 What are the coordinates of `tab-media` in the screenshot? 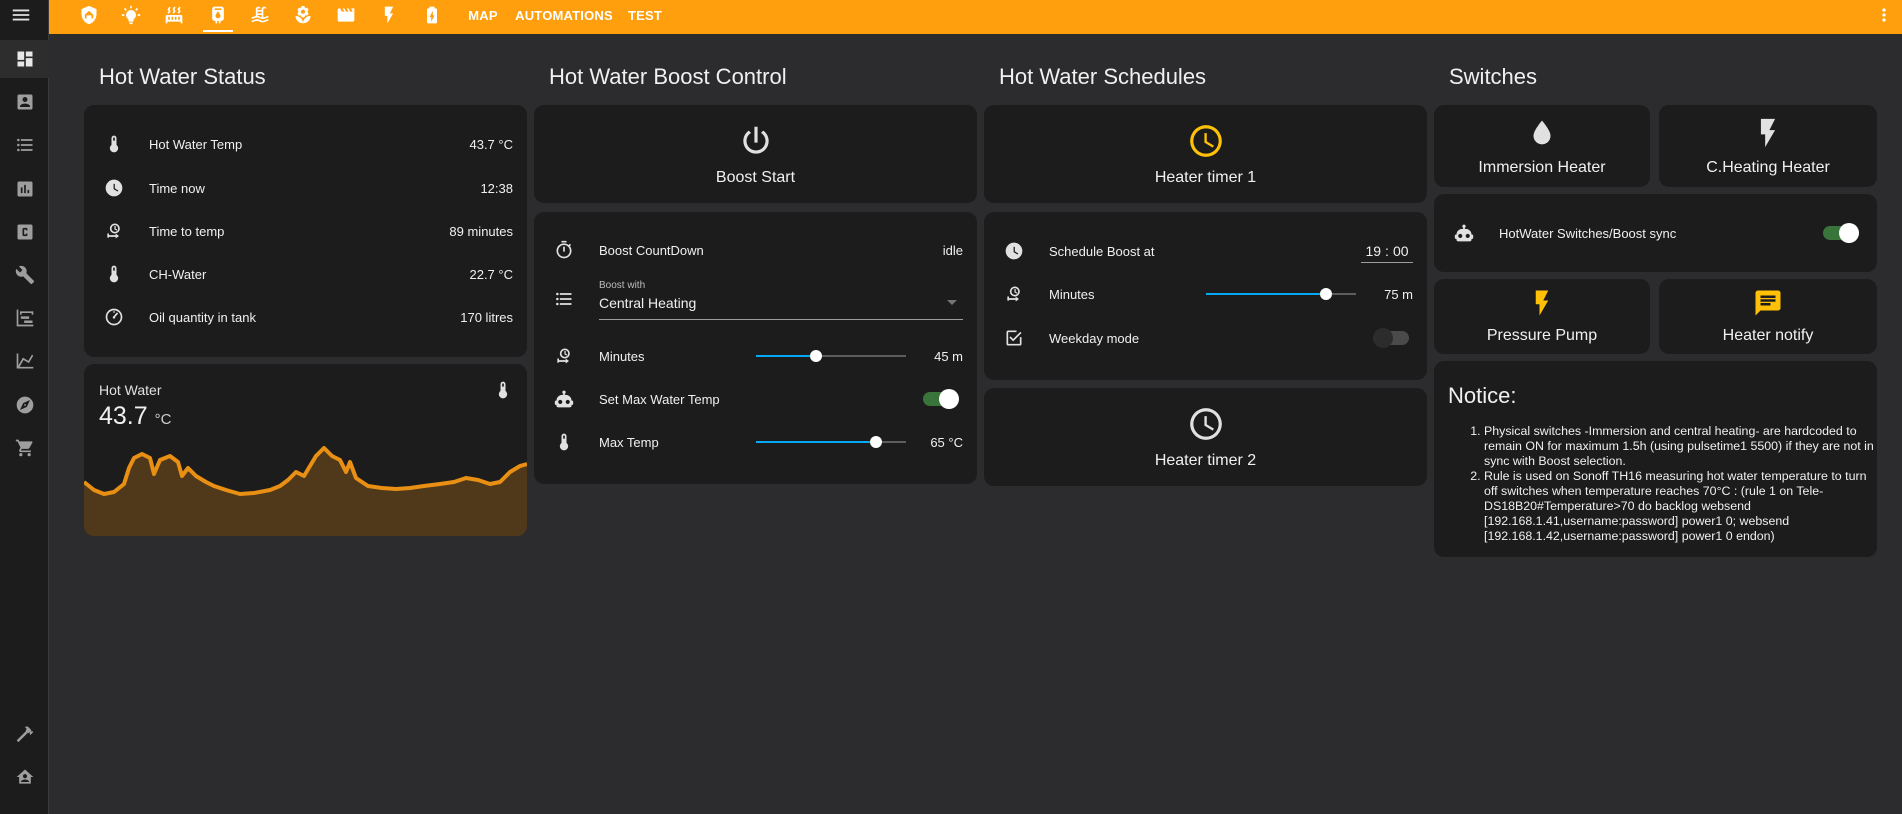 It's located at (346, 15).